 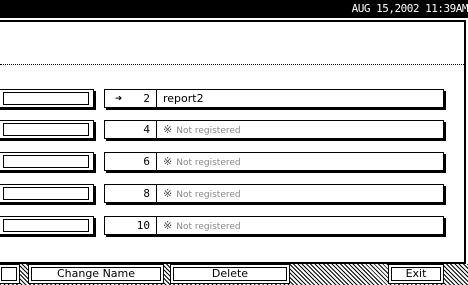 What do you see at coordinates (131, 161) in the screenshot?
I see `program-number: 6` at bounding box center [131, 161].